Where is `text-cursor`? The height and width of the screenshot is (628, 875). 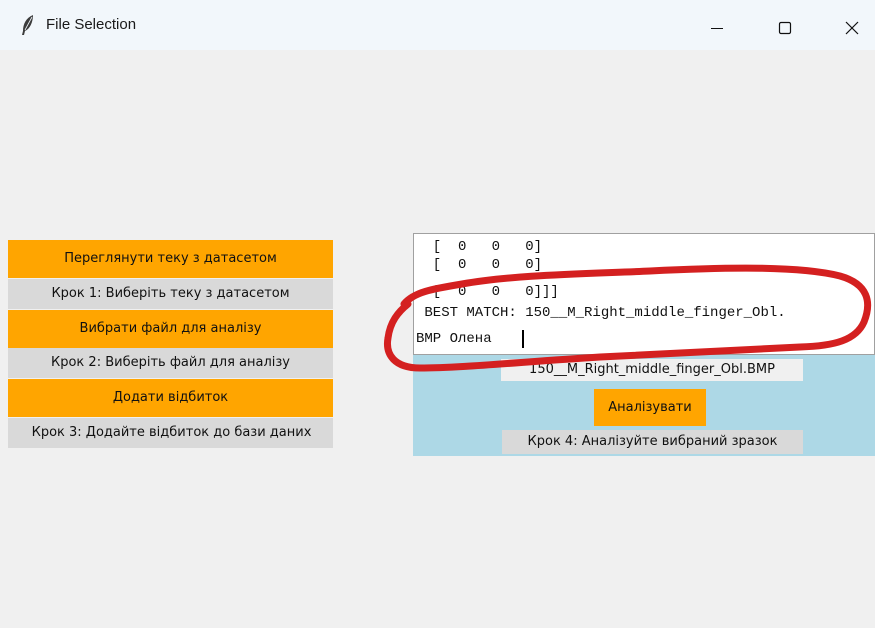
text-cursor is located at coordinates (523, 339).